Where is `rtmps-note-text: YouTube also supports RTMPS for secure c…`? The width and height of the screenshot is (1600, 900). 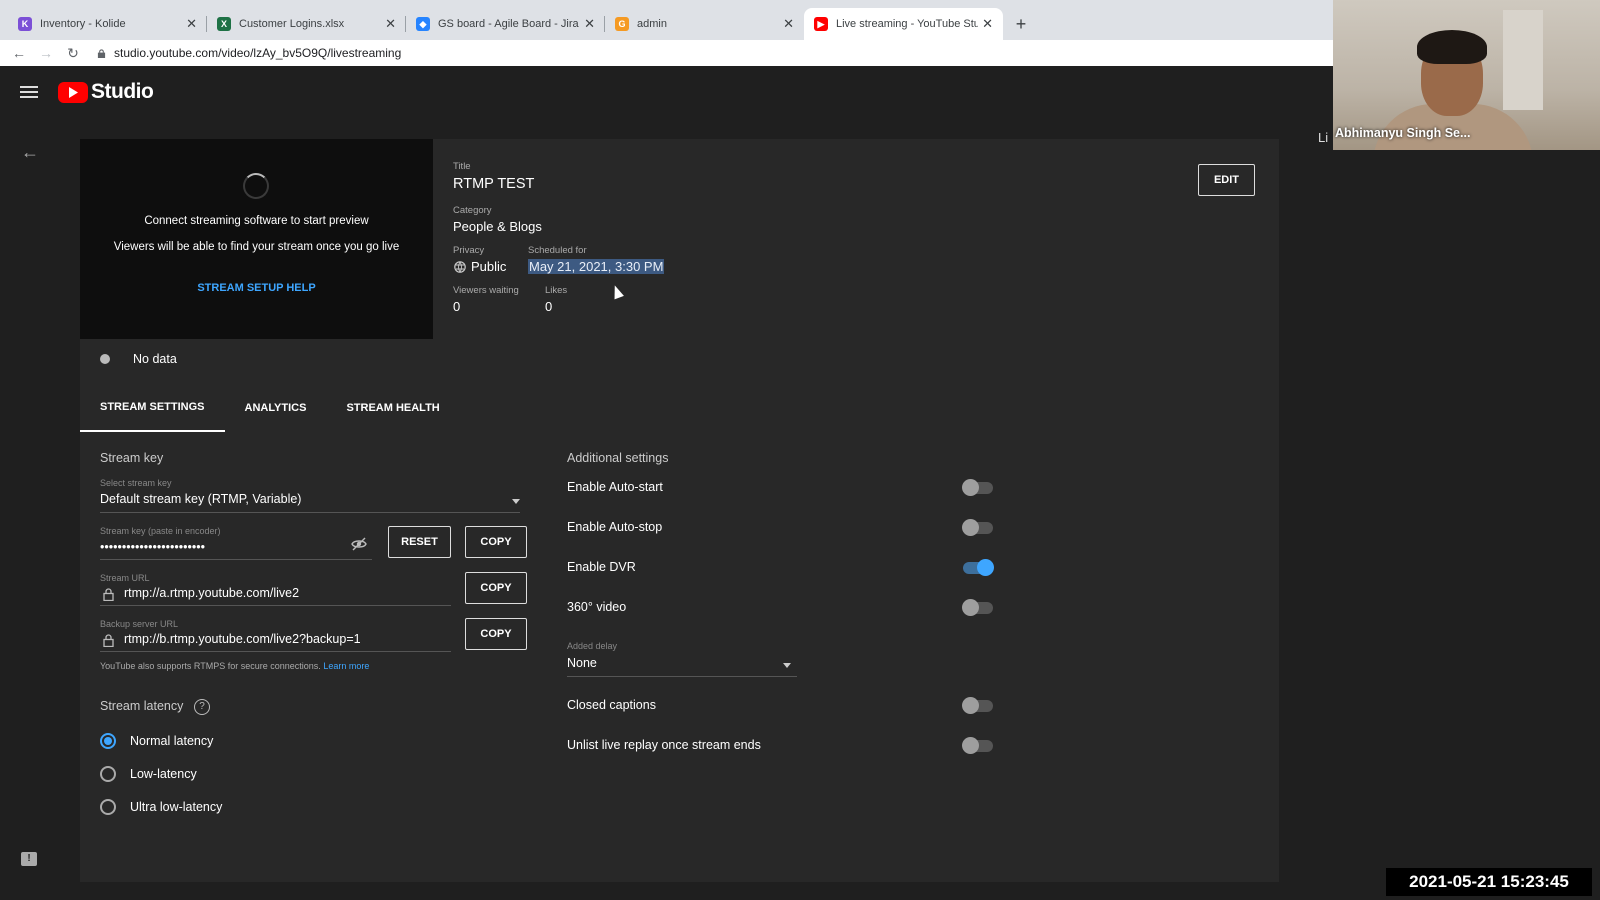 rtmps-note-text: YouTube also supports RTMPS for secure c… is located at coordinates (210, 666).